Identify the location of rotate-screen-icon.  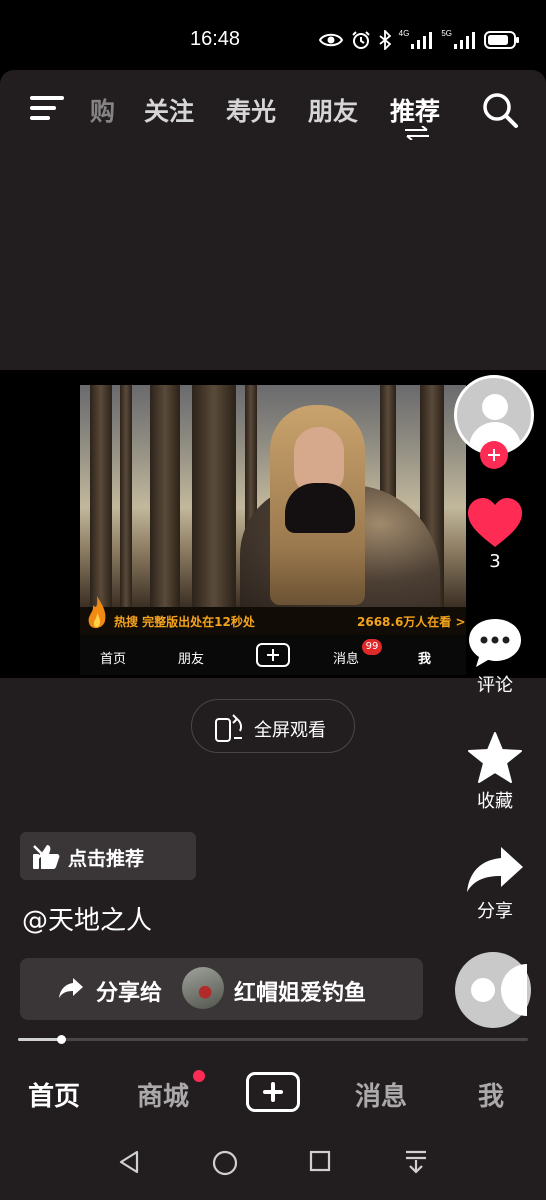
(228, 728).